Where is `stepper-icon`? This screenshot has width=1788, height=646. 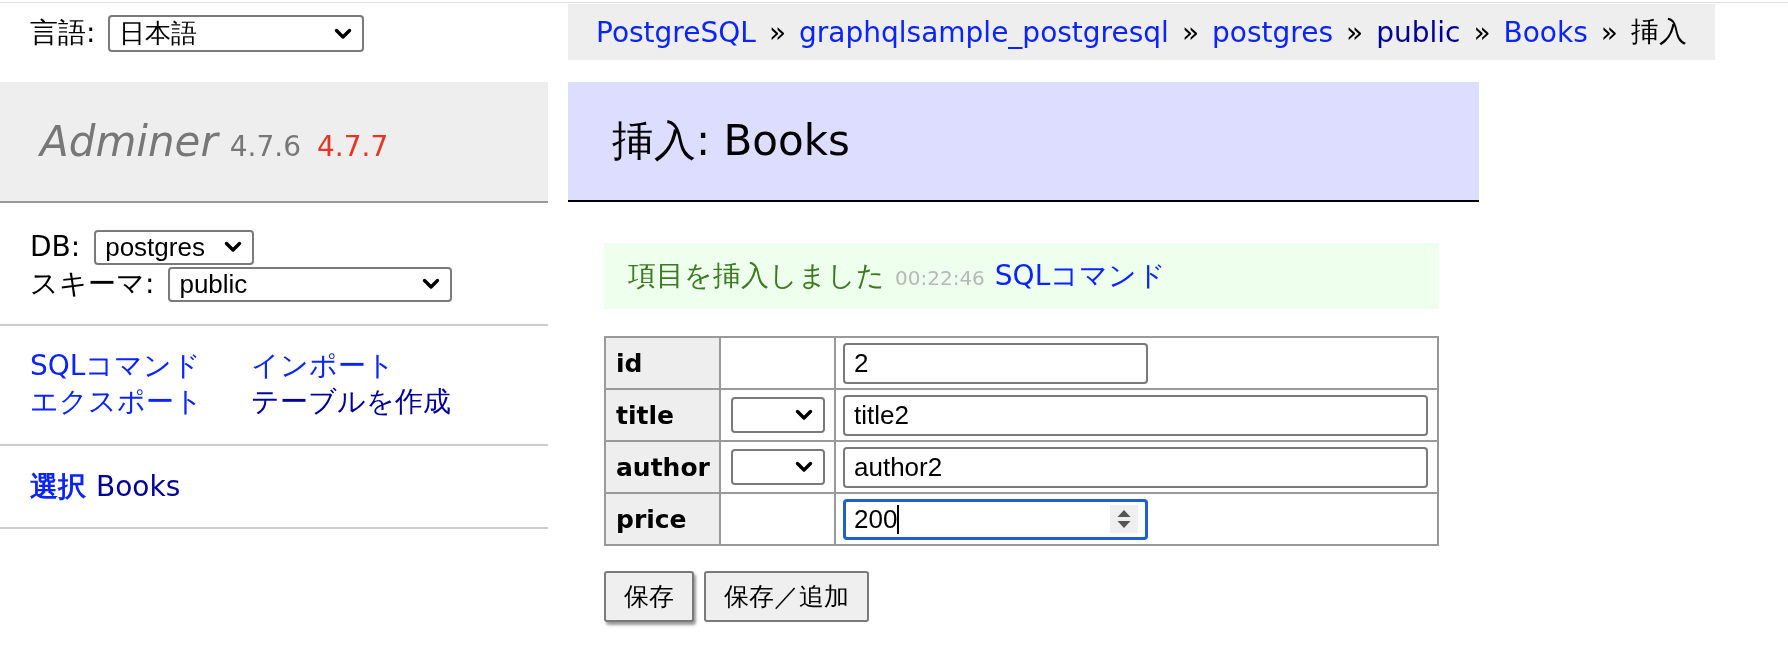 stepper-icon is located at coordinates (1124, 519).